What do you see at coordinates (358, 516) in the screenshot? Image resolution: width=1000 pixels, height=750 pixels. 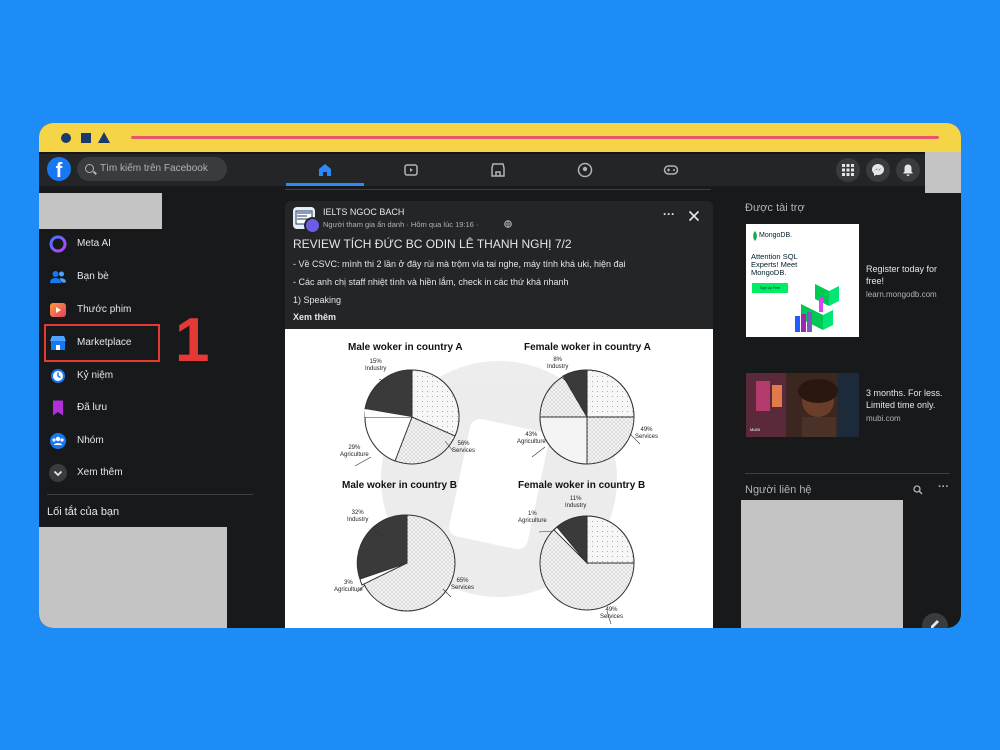 I see `pie-label-industry: 32% Industry` at bounding box center [358, 516].